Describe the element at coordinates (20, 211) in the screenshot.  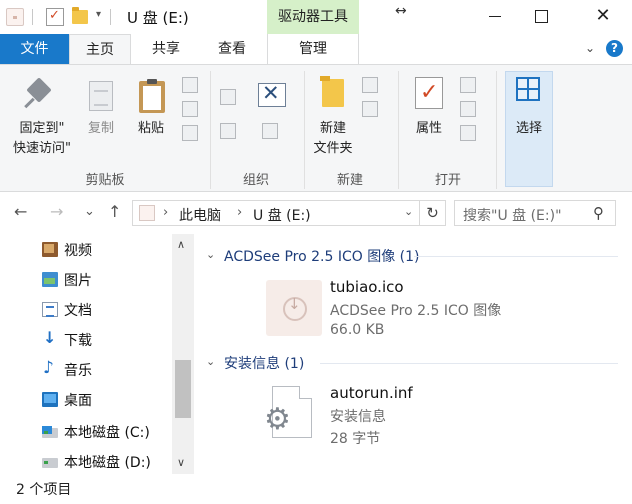
I see `back-button: ←` at that location.